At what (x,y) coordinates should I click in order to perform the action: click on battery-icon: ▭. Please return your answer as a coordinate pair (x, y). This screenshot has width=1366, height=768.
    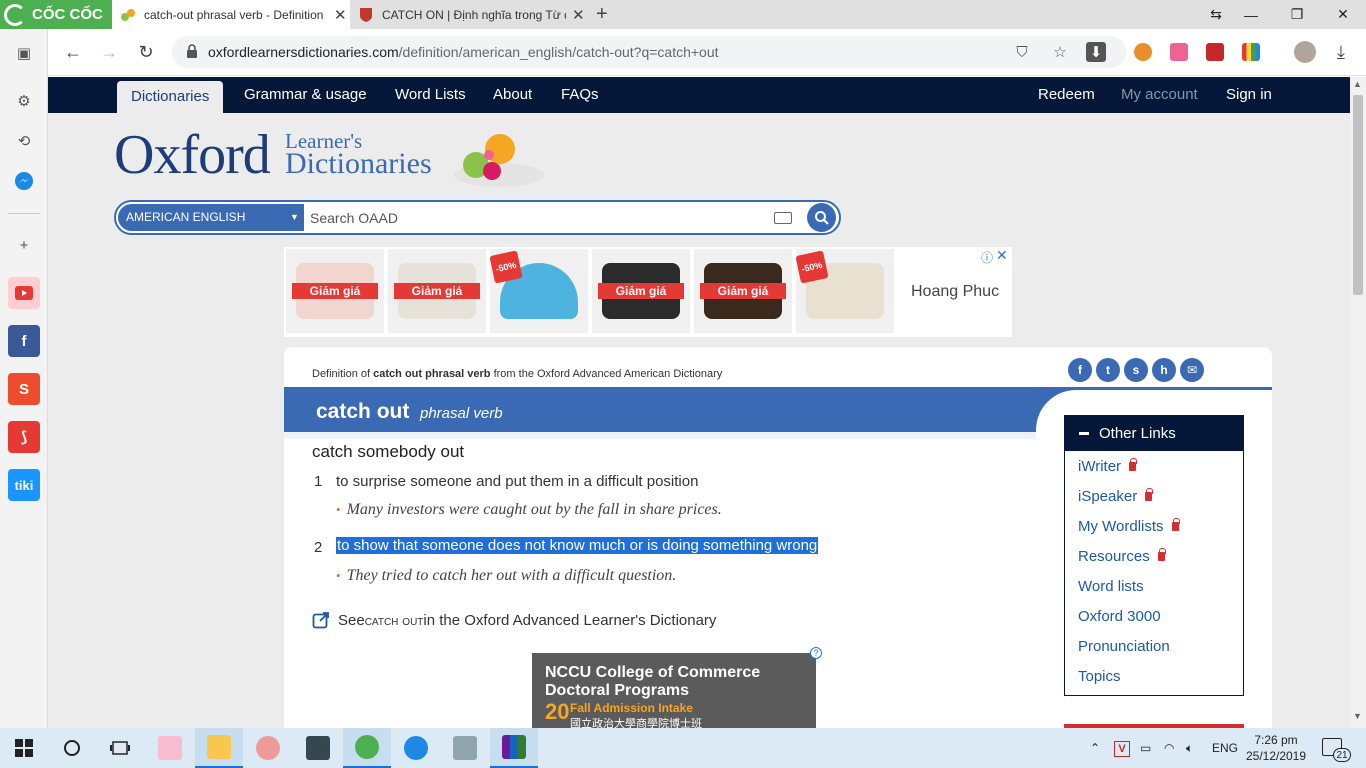
    Looking at the image, I should click on (1145, 748).